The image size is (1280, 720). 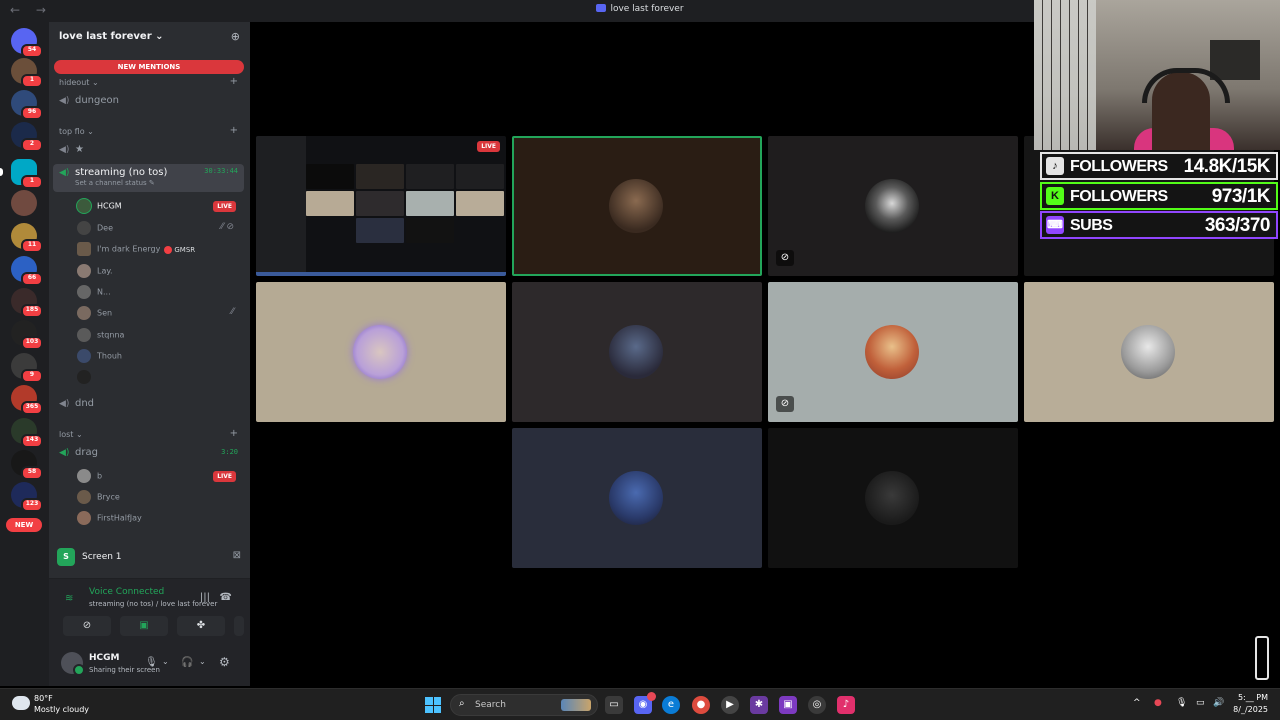 What do you see at coordinates (43, 698) in the screenshot?
I see `weather-temp: 80°F` at bounding box center [43, 698].